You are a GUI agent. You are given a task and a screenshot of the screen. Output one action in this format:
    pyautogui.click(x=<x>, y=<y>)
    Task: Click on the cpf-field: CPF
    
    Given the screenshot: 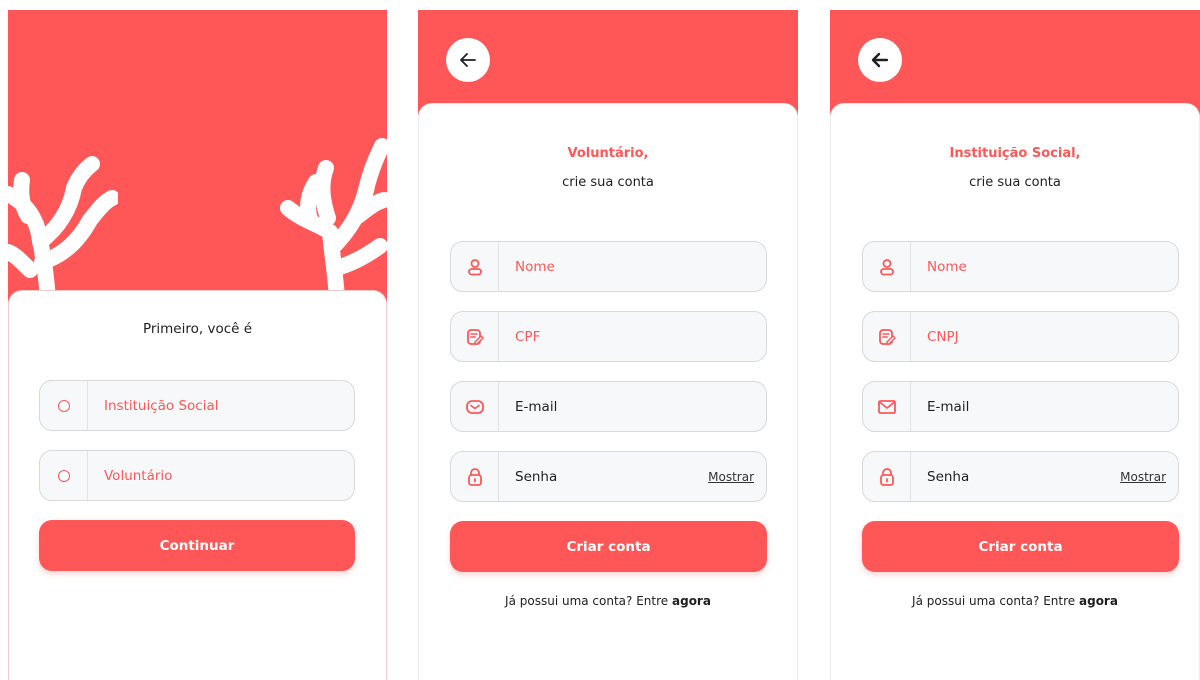 What is the action you would take?
    pyautogui.click(x=608, y=336)
    